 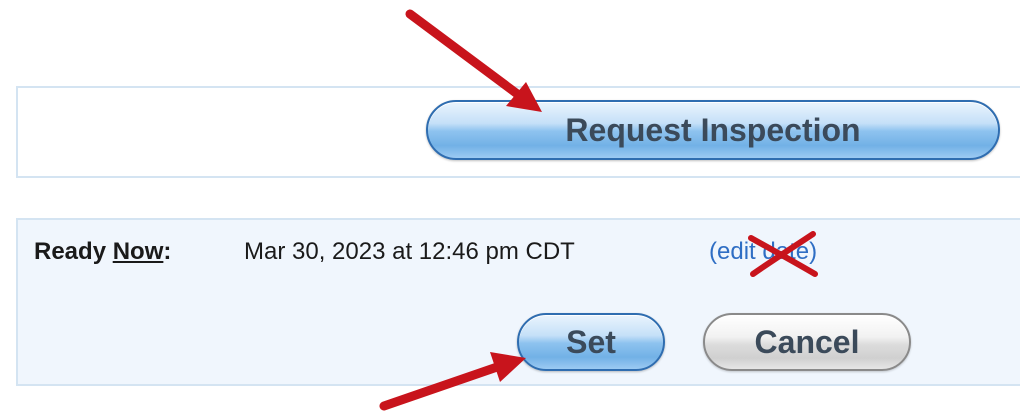 I want to click on ready-label-now: Now, so click(x=138, y=251).